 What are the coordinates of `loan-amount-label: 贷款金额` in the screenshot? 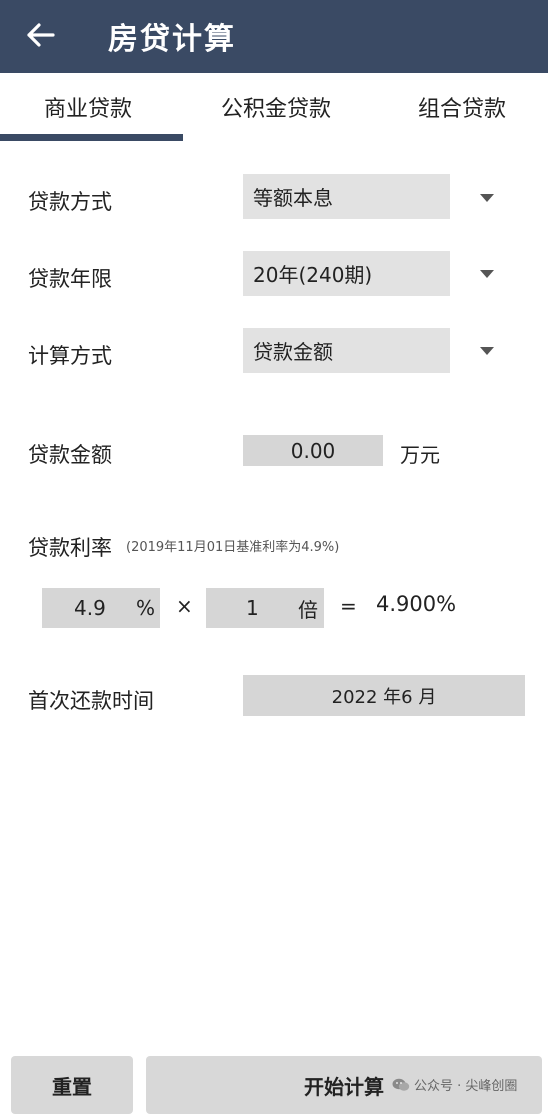 It's located at (70, 455).